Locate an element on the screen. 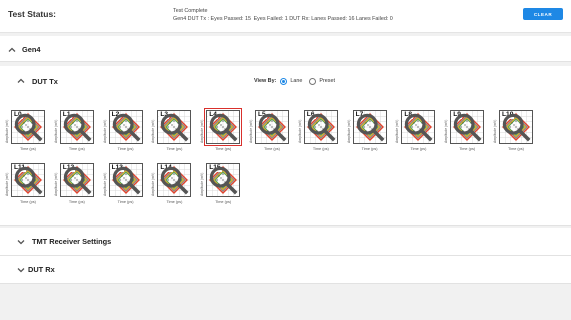 This screenshot has width=571, height=320. view-by-control: View By: Lane Preset is located at coordinates (298, 81).